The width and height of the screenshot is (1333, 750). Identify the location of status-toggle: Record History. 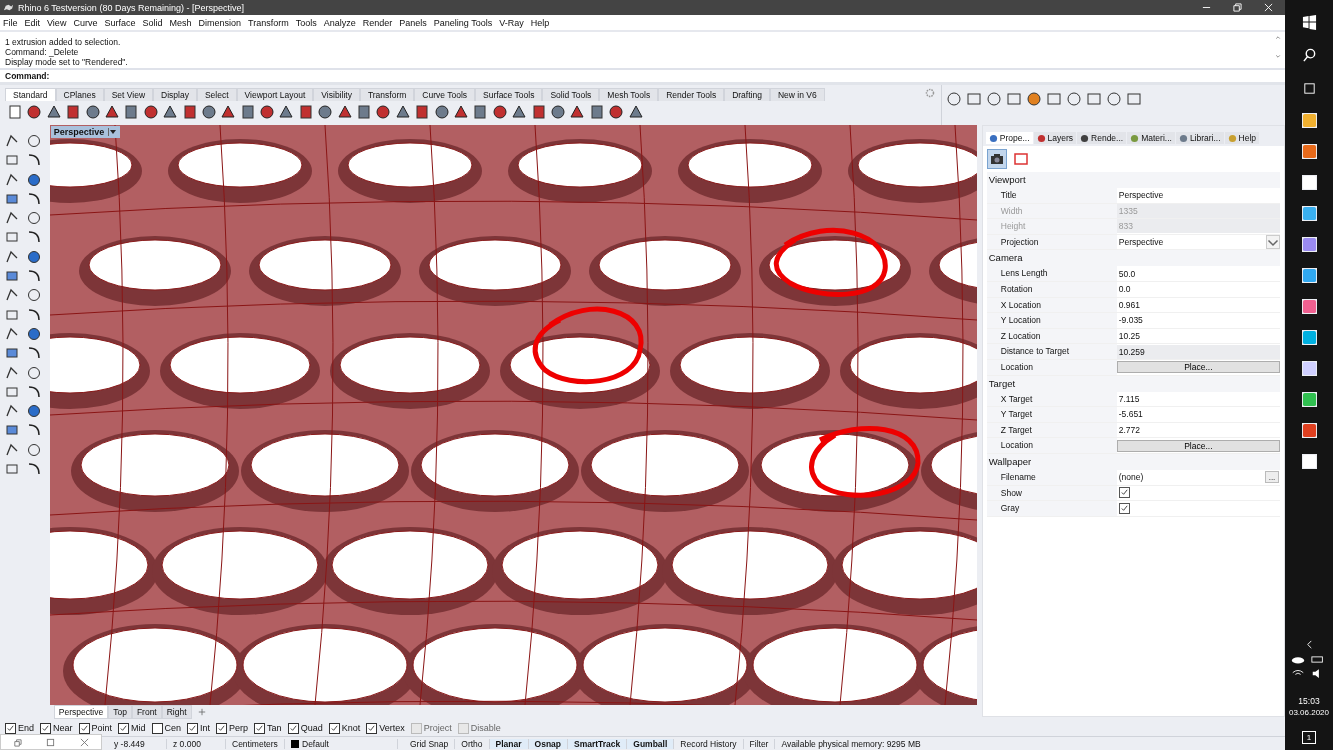
(709, 743).